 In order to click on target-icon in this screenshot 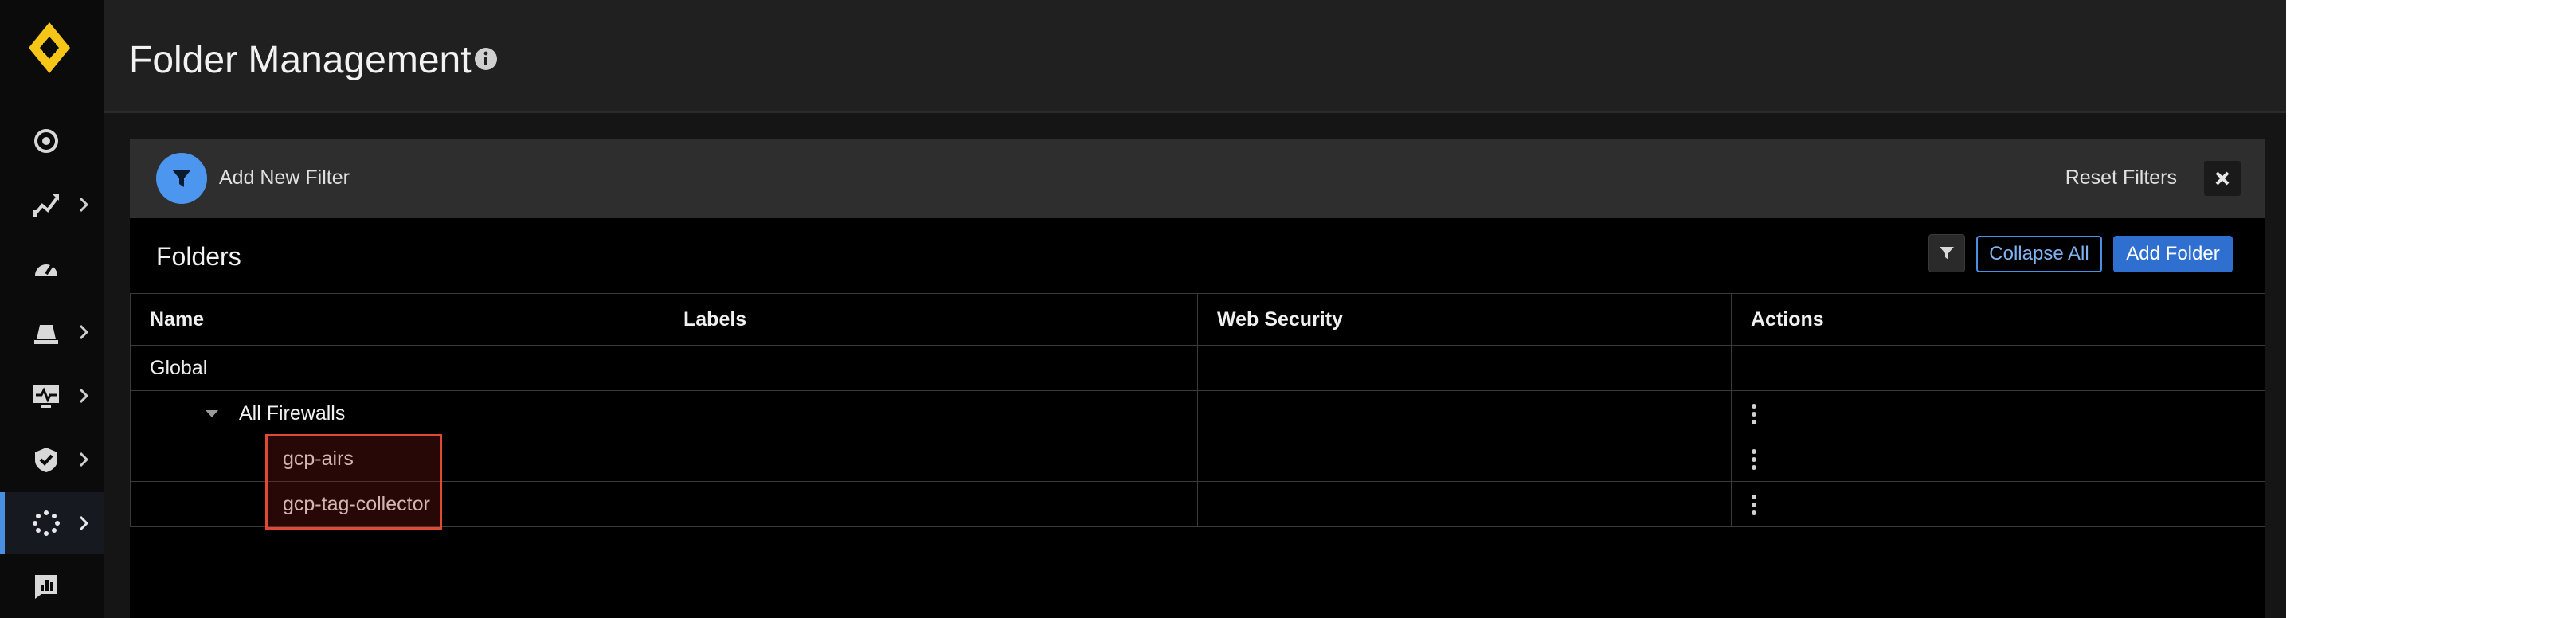, I will do `click(46, 141)`.